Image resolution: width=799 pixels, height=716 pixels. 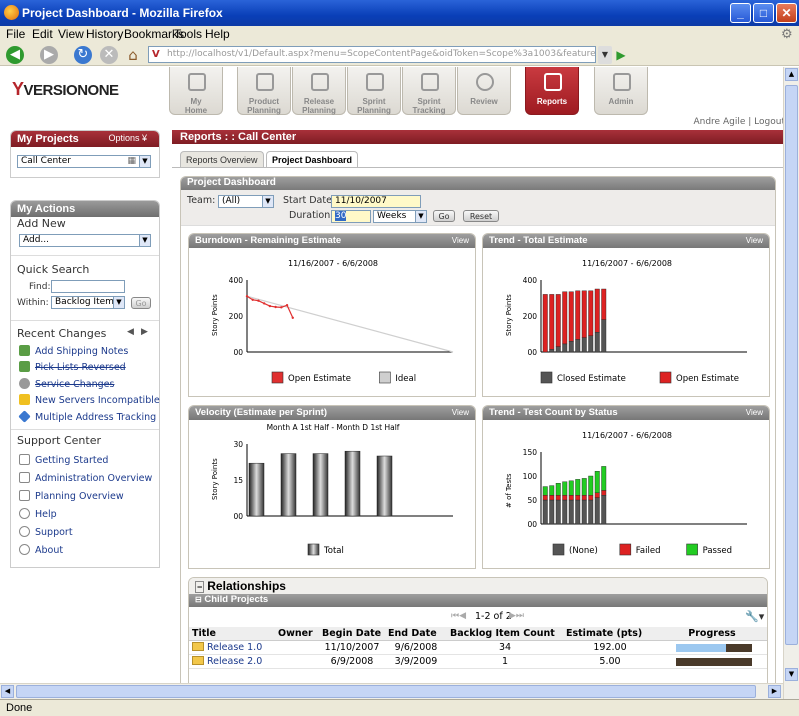 I want to click on chart-title: Burndown - Remaining Estimate, so click(x=268, y=240).